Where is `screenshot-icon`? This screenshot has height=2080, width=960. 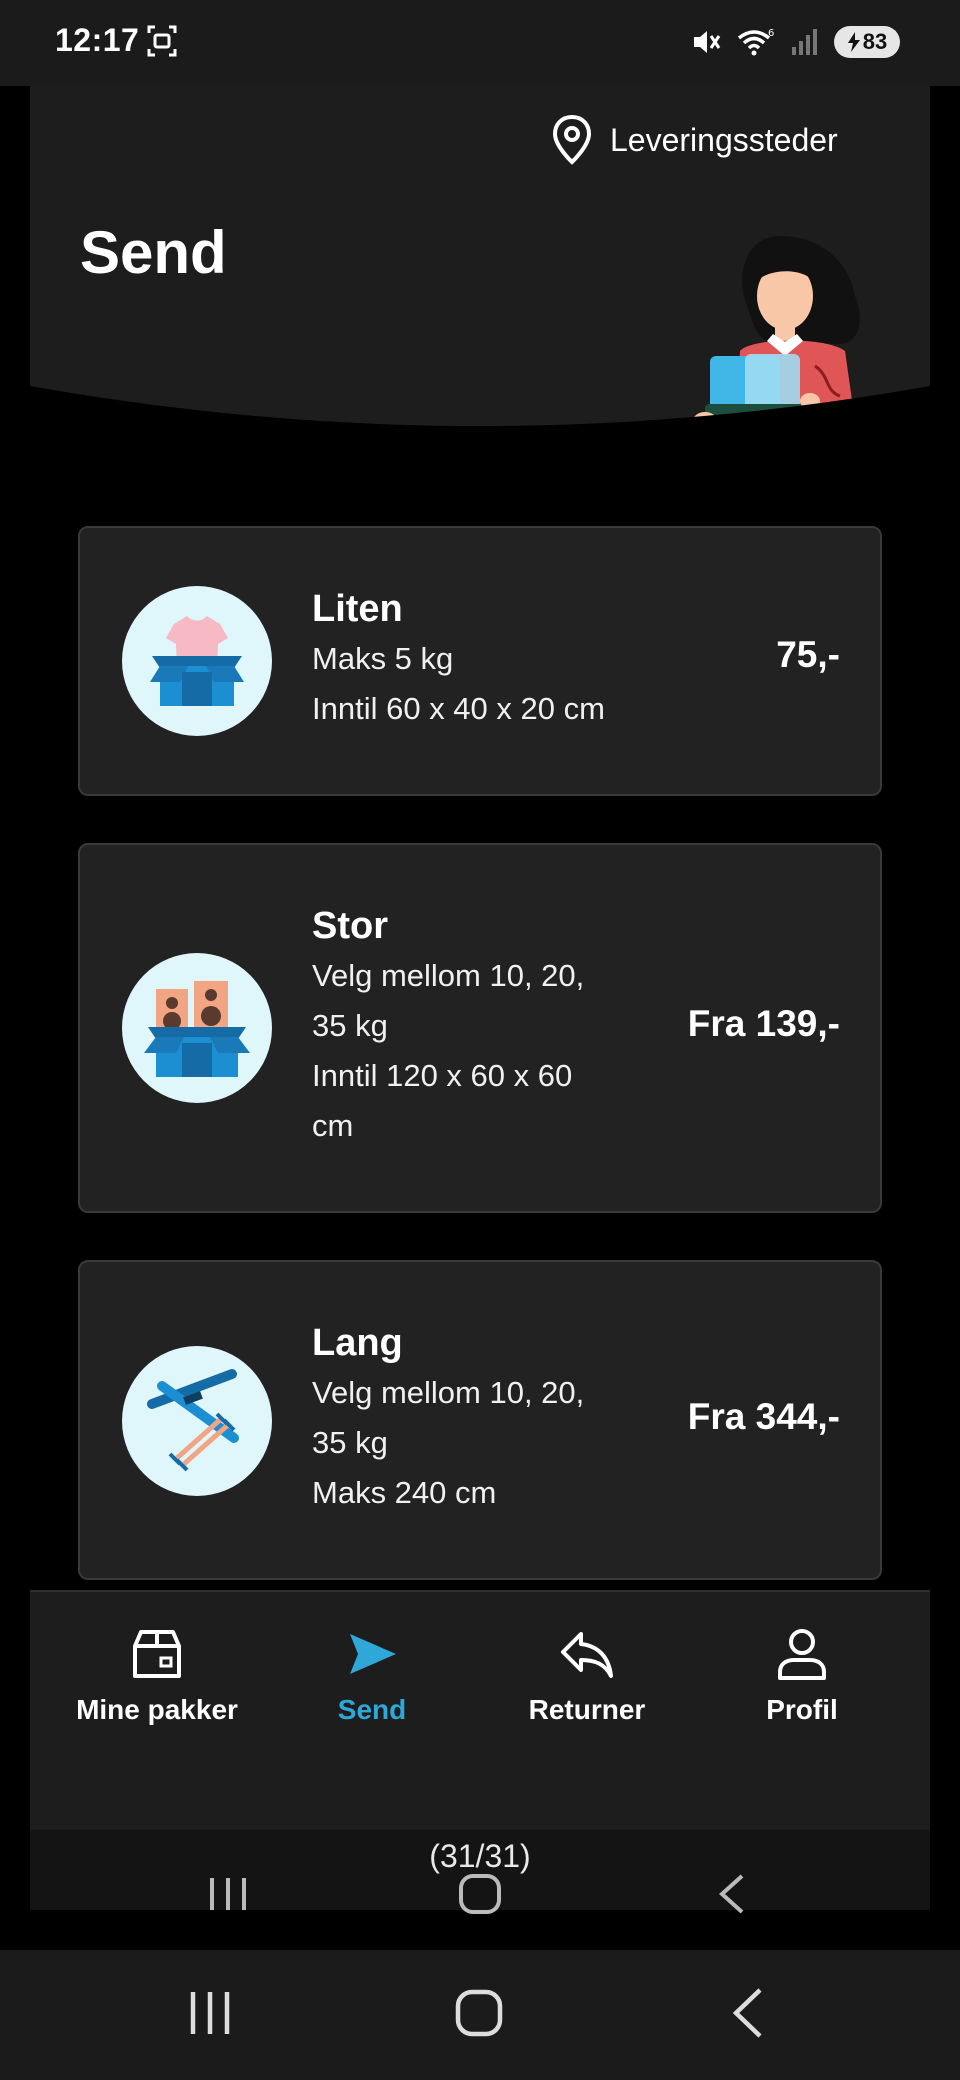
screenshot-icon is located at coordinates (162, 41).